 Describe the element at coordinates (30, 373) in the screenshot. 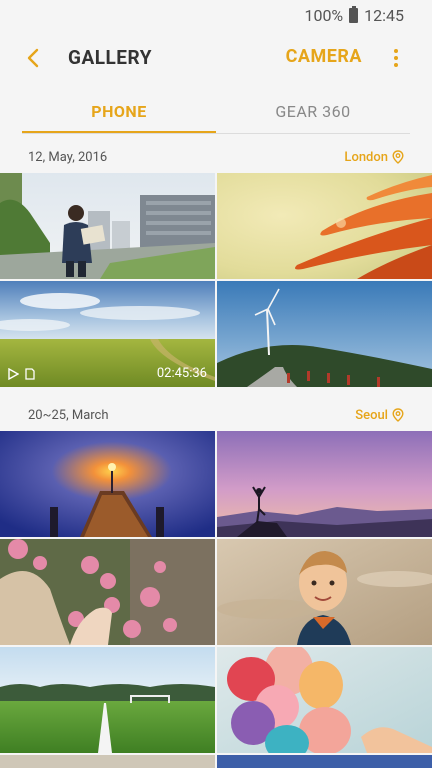

I see `sd-card-icon` at that location.